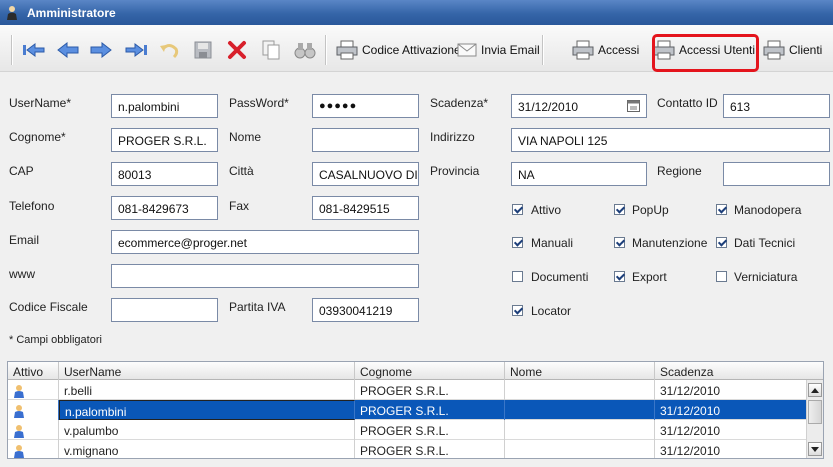 This screenshot has width=833, height=467. I want to click on manuali-label: Manuali, so click(552, 243).